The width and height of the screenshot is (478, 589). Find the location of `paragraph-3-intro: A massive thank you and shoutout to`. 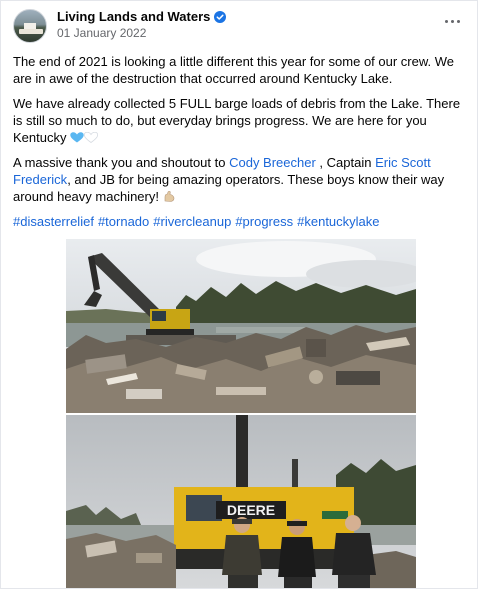

paragraph-3-intro: A massive thank you and shoutout to is located at coordinates (121, 162).